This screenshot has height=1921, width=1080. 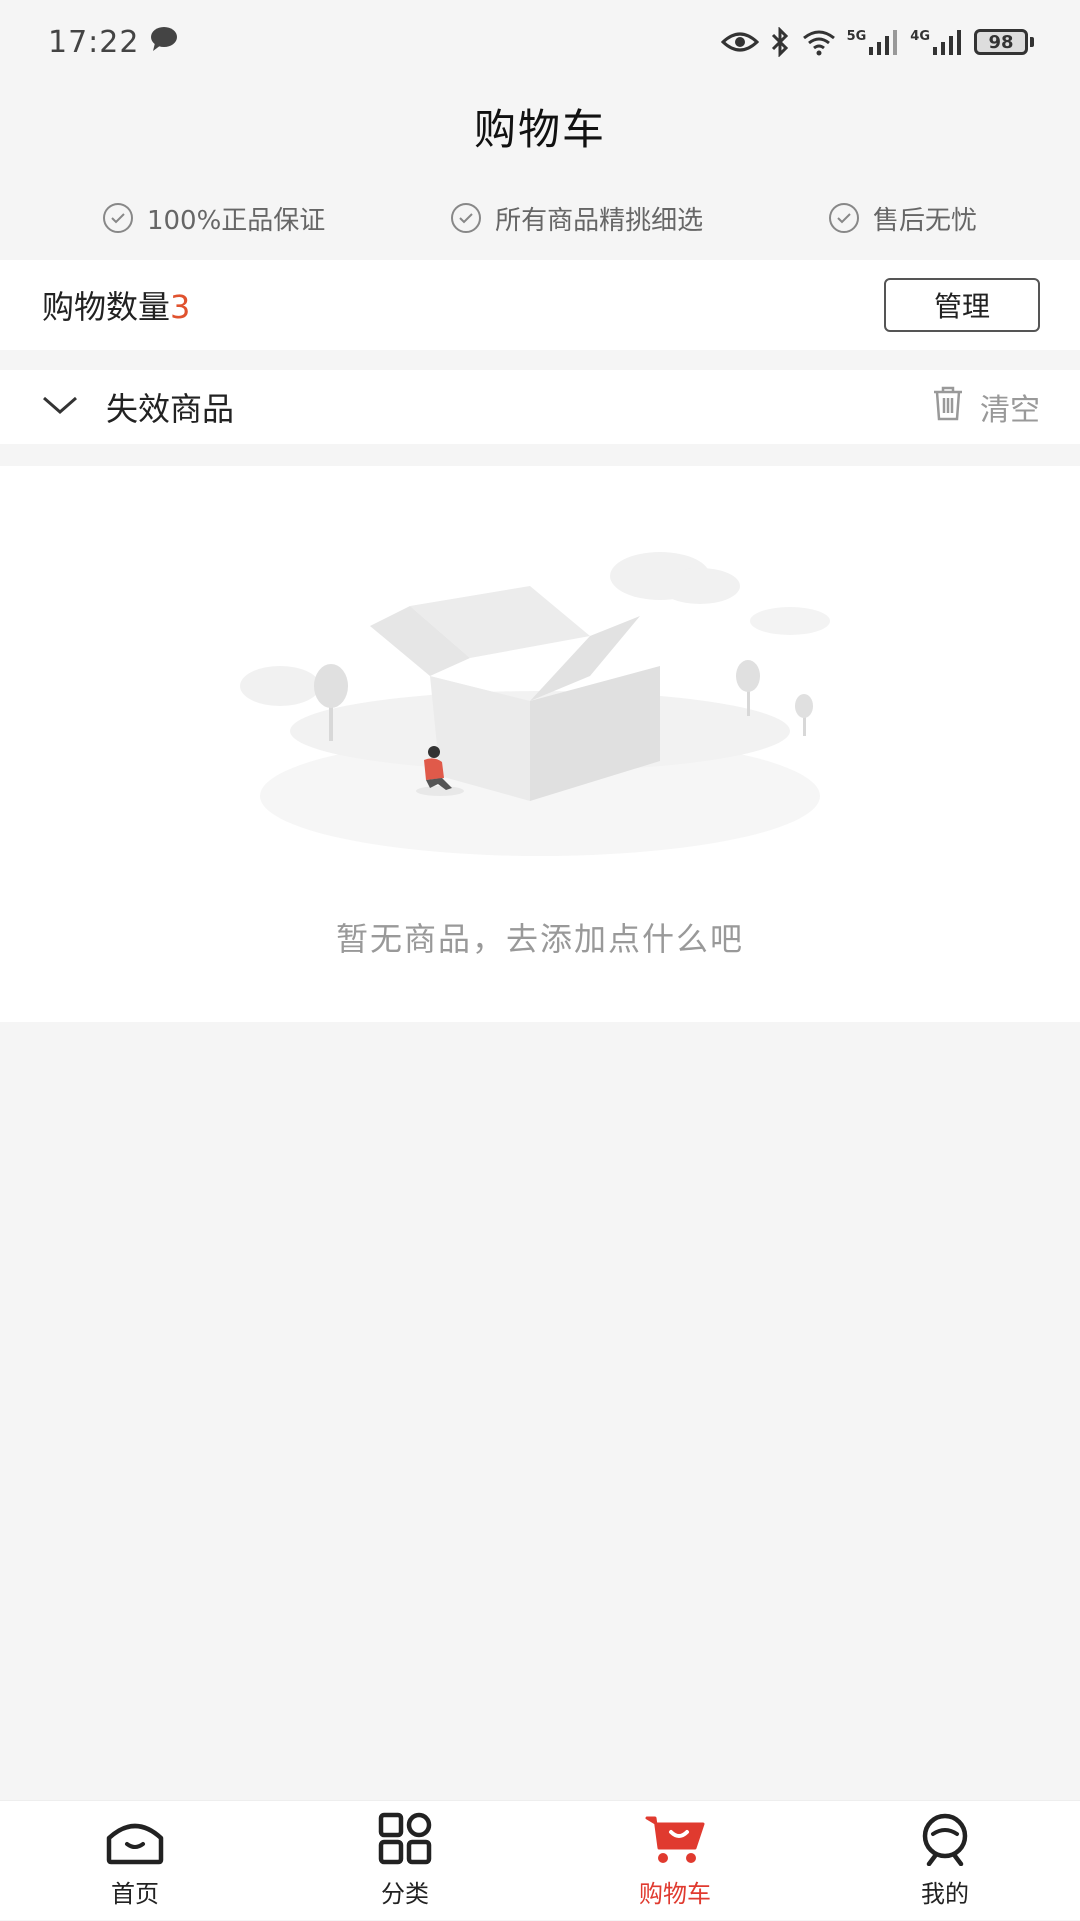 What do you see at coordinates (135, 1841) in the screenshot?
I see `home-icon` at bounding box center [135, 1841].